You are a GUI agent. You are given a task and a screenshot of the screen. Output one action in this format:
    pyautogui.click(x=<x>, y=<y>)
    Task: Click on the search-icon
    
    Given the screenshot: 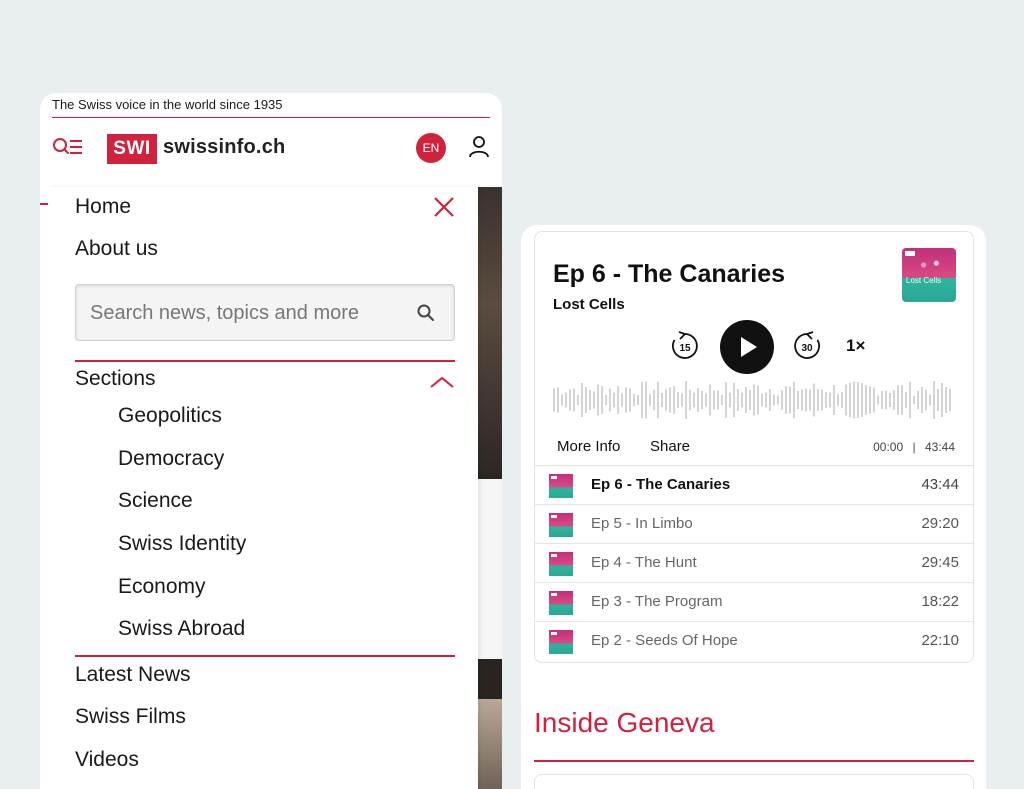 What is the action you would take?
    pyautogui.click(x=426, y=313)
    